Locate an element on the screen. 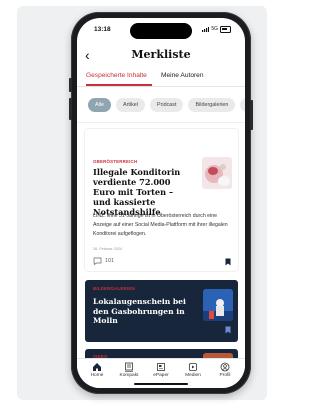 The image size is (320, 406). status-bar: 13:18 5G is located at coordinates (161, 29).